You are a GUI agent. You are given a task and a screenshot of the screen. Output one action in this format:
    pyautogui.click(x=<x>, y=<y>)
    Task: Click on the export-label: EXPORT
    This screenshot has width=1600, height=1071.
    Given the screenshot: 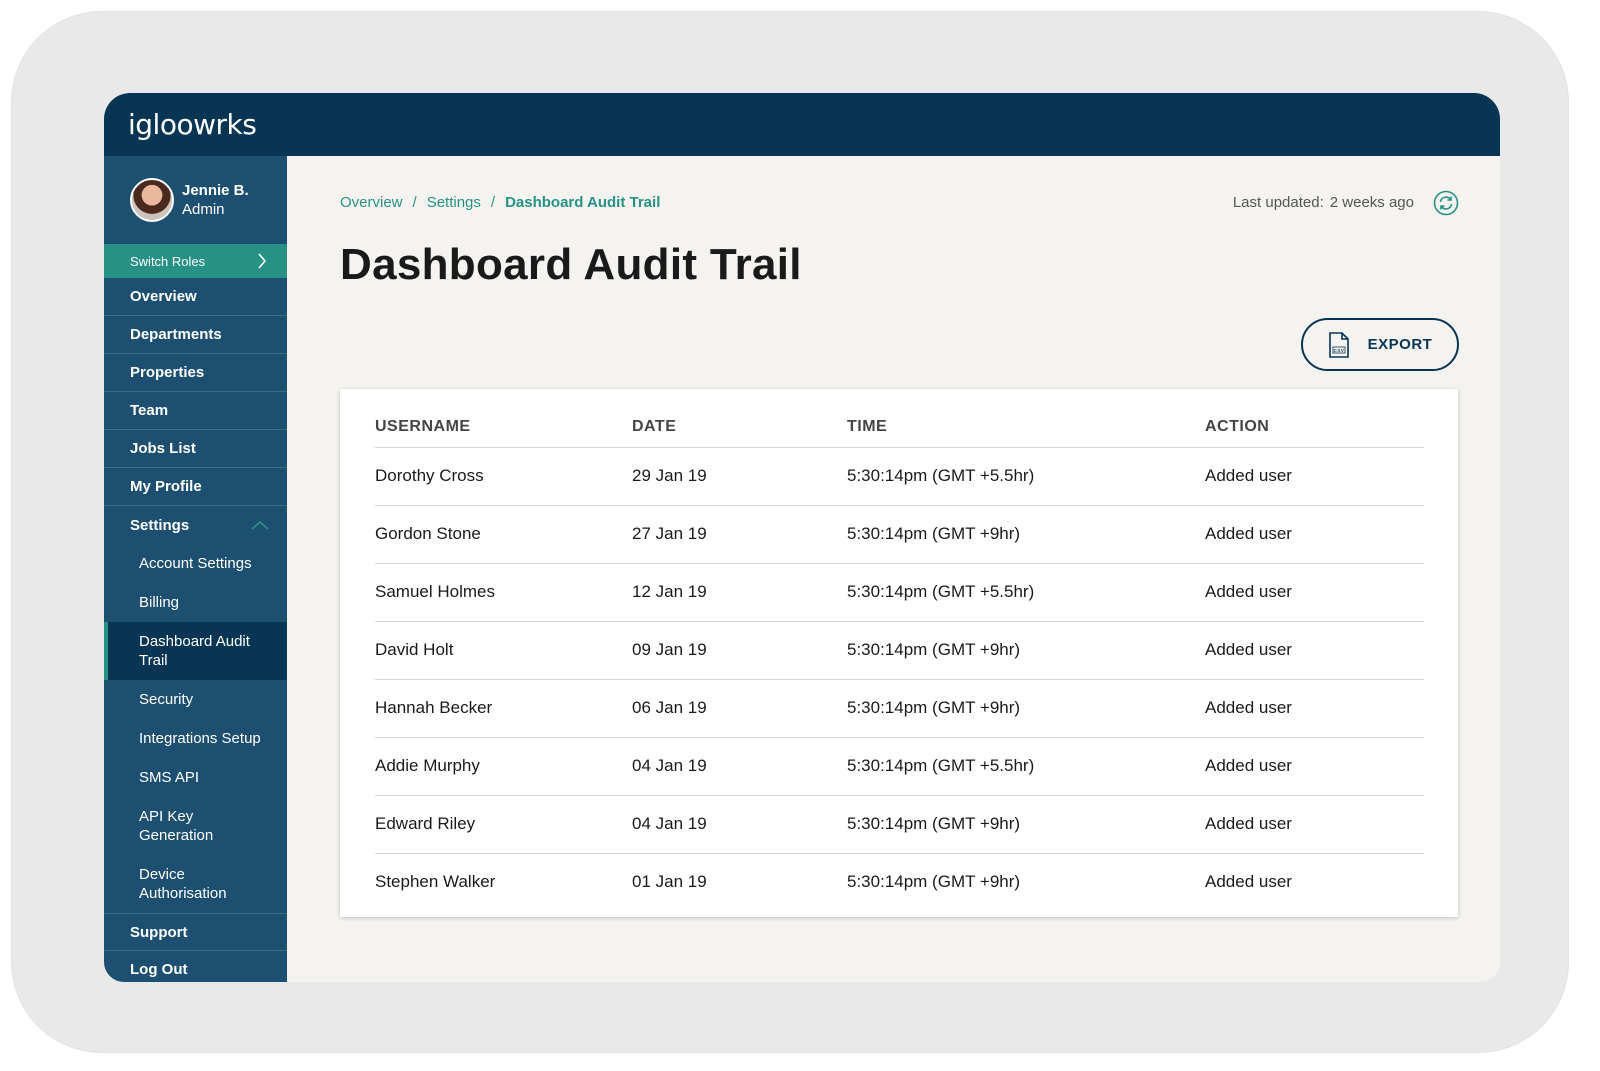 What is the action you would take?
    pyautogui.click(x=1400, y=344)
    